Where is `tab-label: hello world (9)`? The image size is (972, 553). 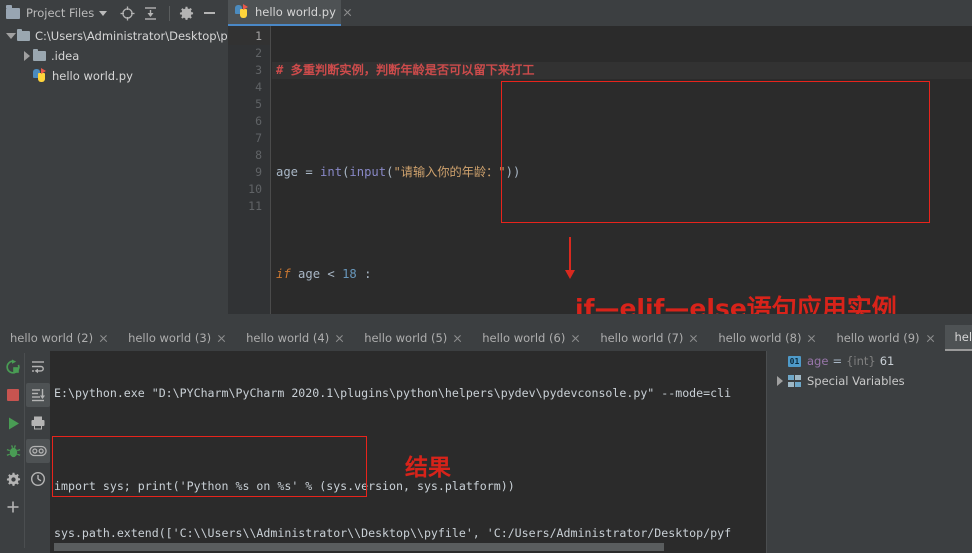
tab-label: hello world (9) is located at coordinates (878, 338).